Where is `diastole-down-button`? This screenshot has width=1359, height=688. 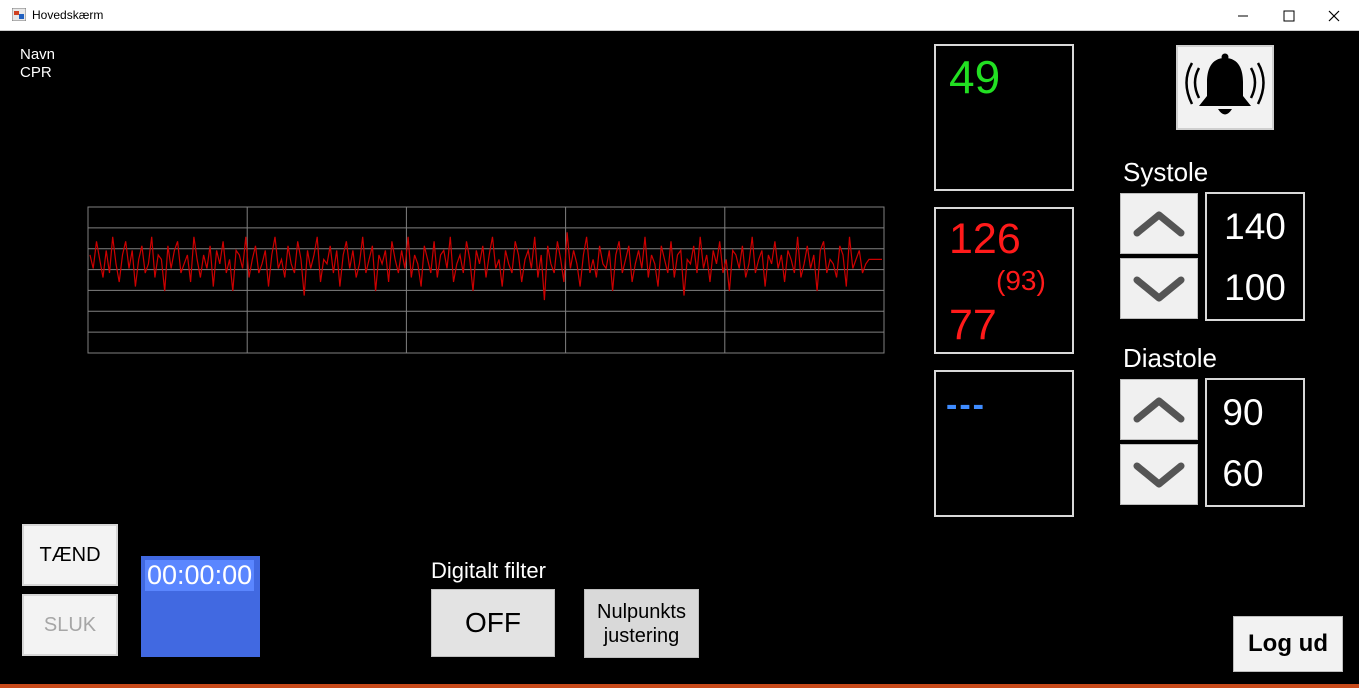 diastole-down-button is located at coordinates (1159, 474).